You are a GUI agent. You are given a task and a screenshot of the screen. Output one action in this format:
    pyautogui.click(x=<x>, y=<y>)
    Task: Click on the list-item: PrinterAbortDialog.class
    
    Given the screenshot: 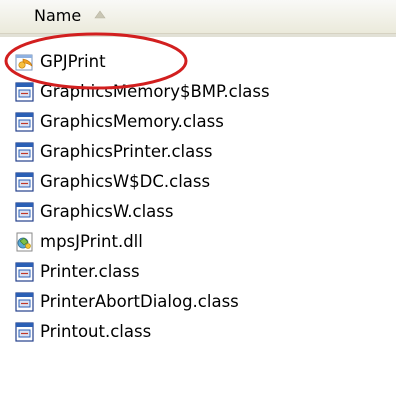 What is the action you would take?
    pyautogui.click(x=198, y=302)
    